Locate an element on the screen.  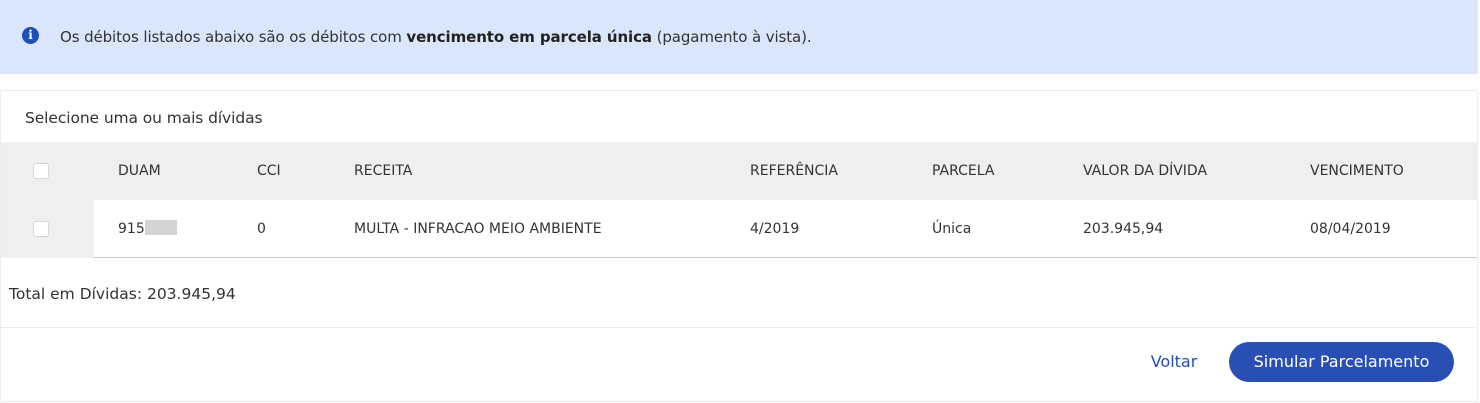
cell-referencia: 4/2019 is located at coordinates (775, 229).